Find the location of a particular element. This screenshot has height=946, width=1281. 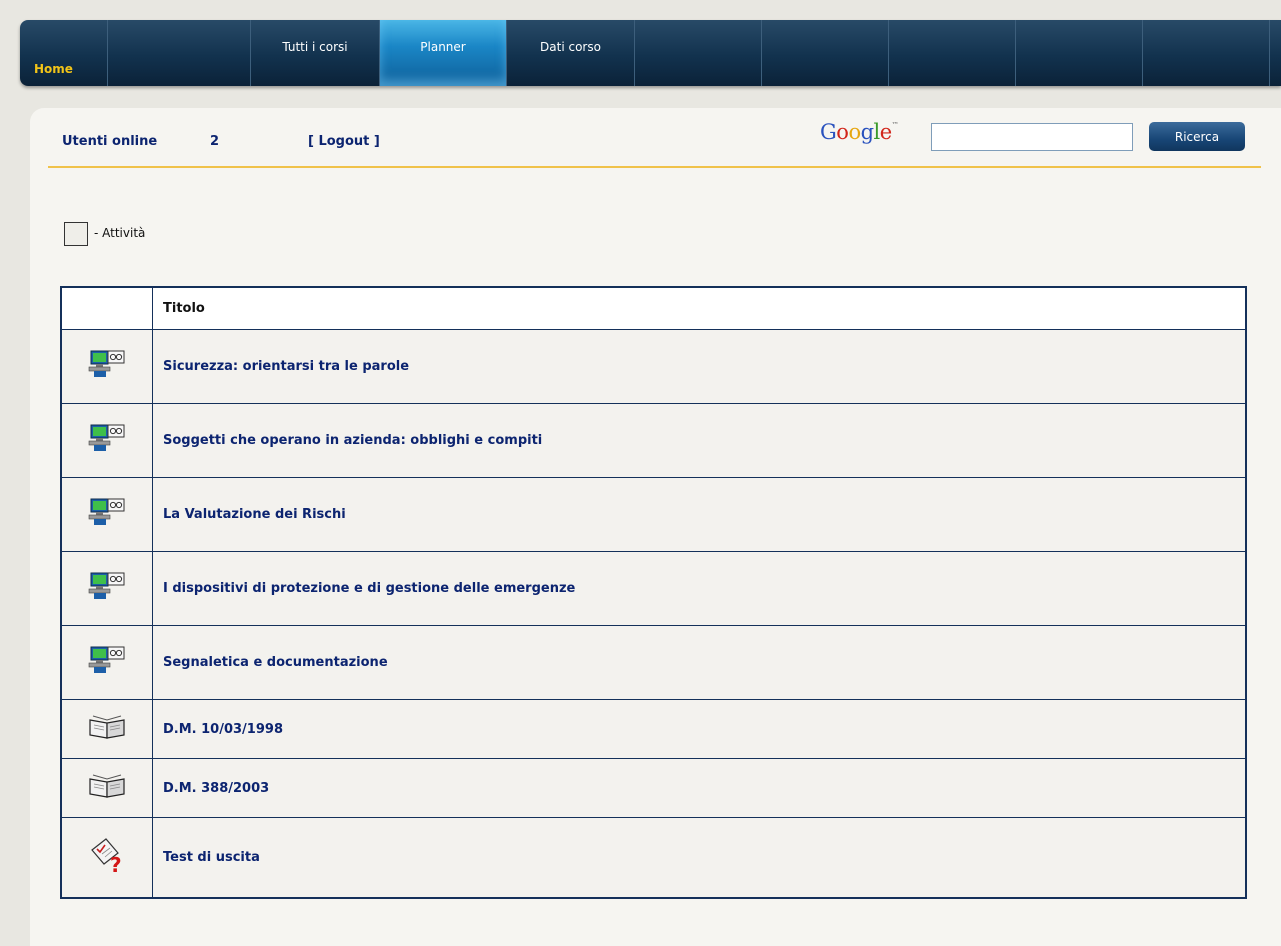

logout-link: [ Logout ] is located at coordinates (344, 141).